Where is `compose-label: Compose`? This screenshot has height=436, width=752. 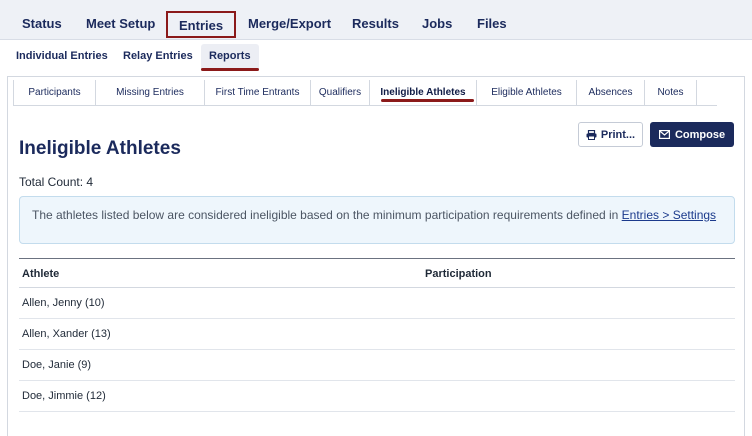
compose-label: Compose is located at coordinates (700, 134).